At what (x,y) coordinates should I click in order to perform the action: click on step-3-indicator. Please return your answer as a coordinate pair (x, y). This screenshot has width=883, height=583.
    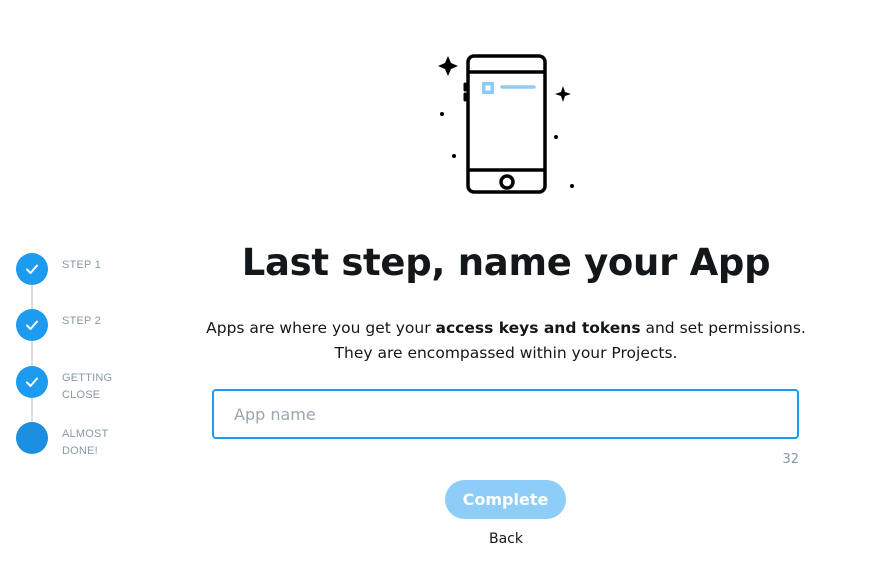
    Looking at the image, I should click on (32, 382).